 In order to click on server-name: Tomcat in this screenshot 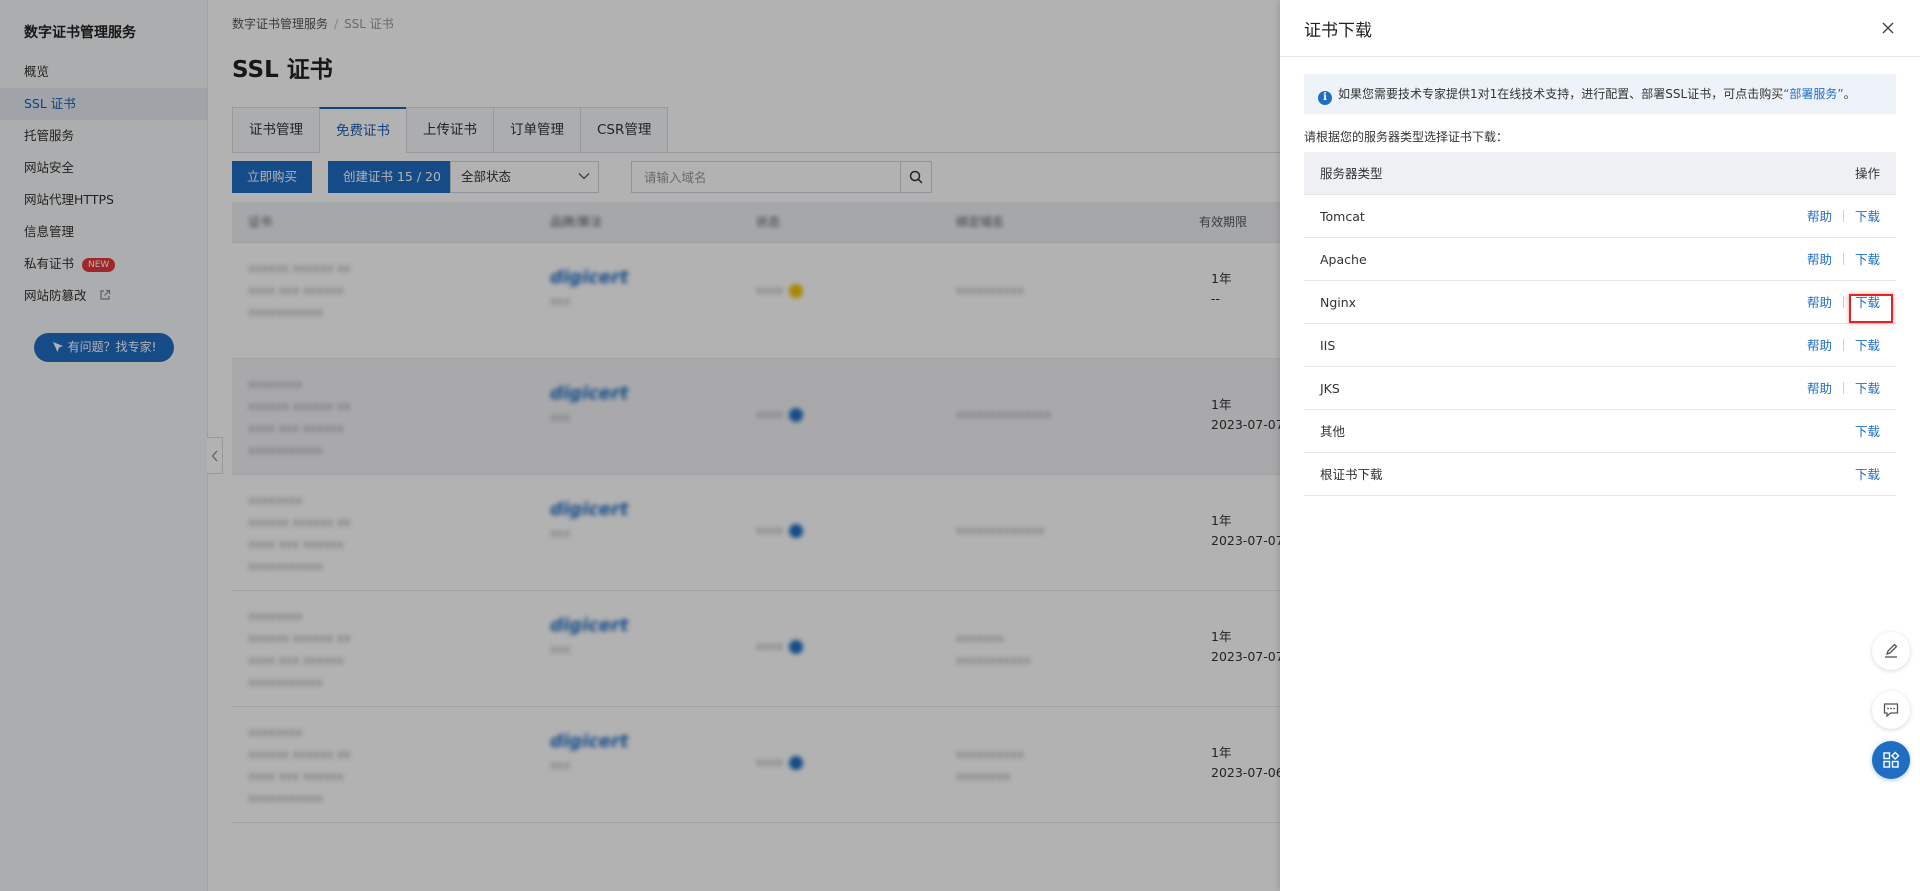, I will do `click(1342, 216)`.